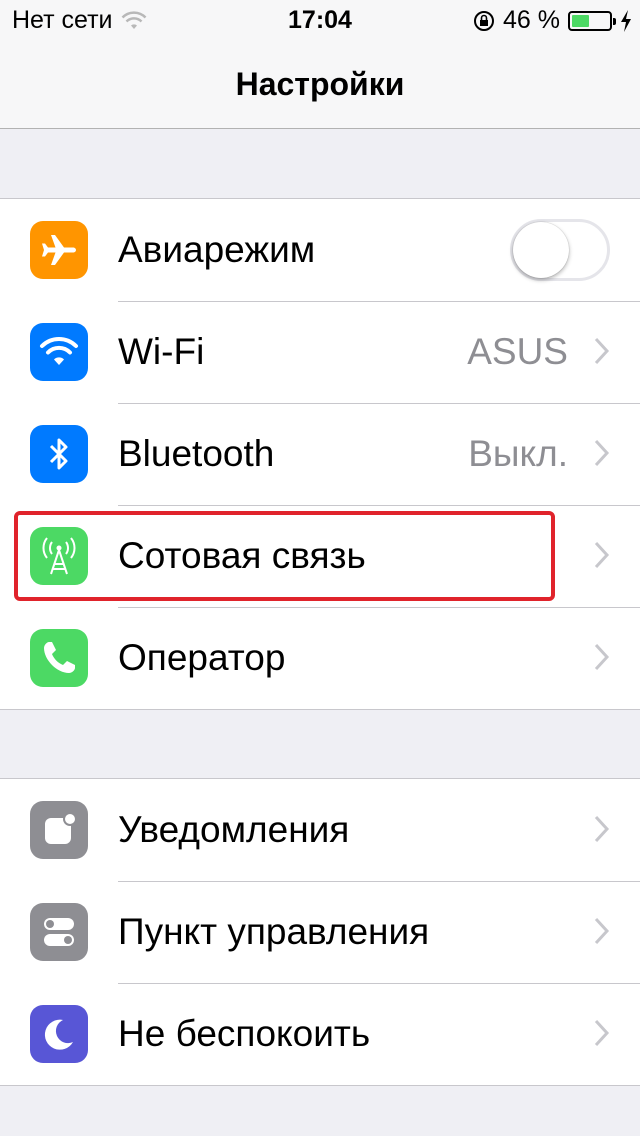 This screenshot has height=1136, width=640. I want to click on highlight-box, so click(284, 556).